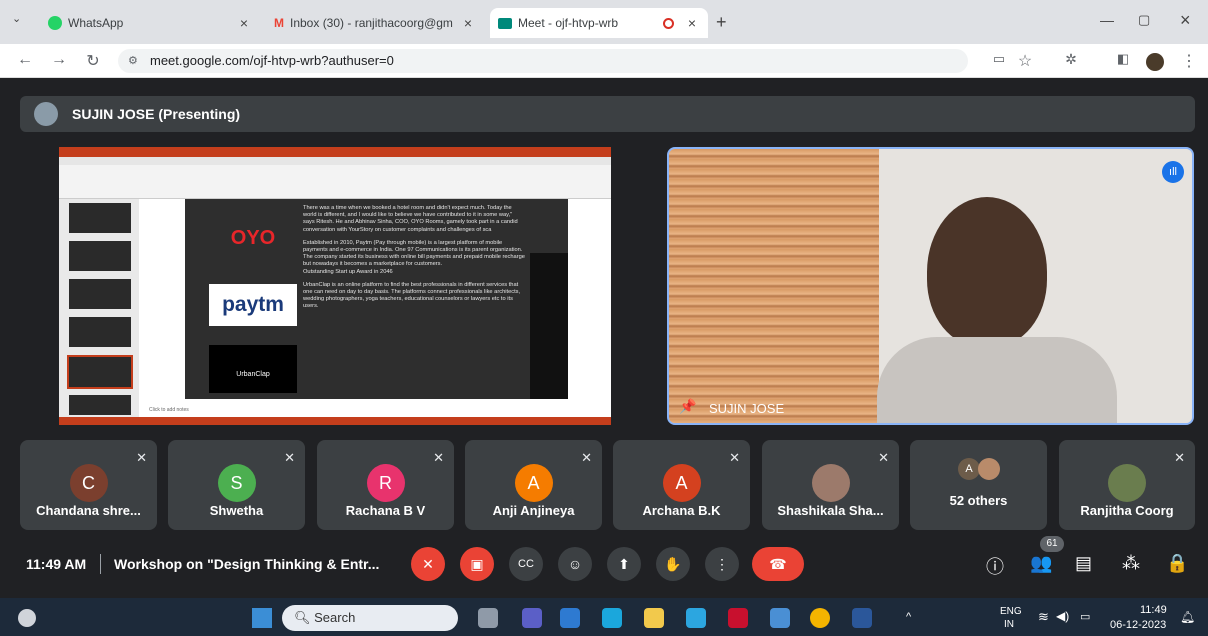  I want to click on slide-thumbnails, so click(99, 308).